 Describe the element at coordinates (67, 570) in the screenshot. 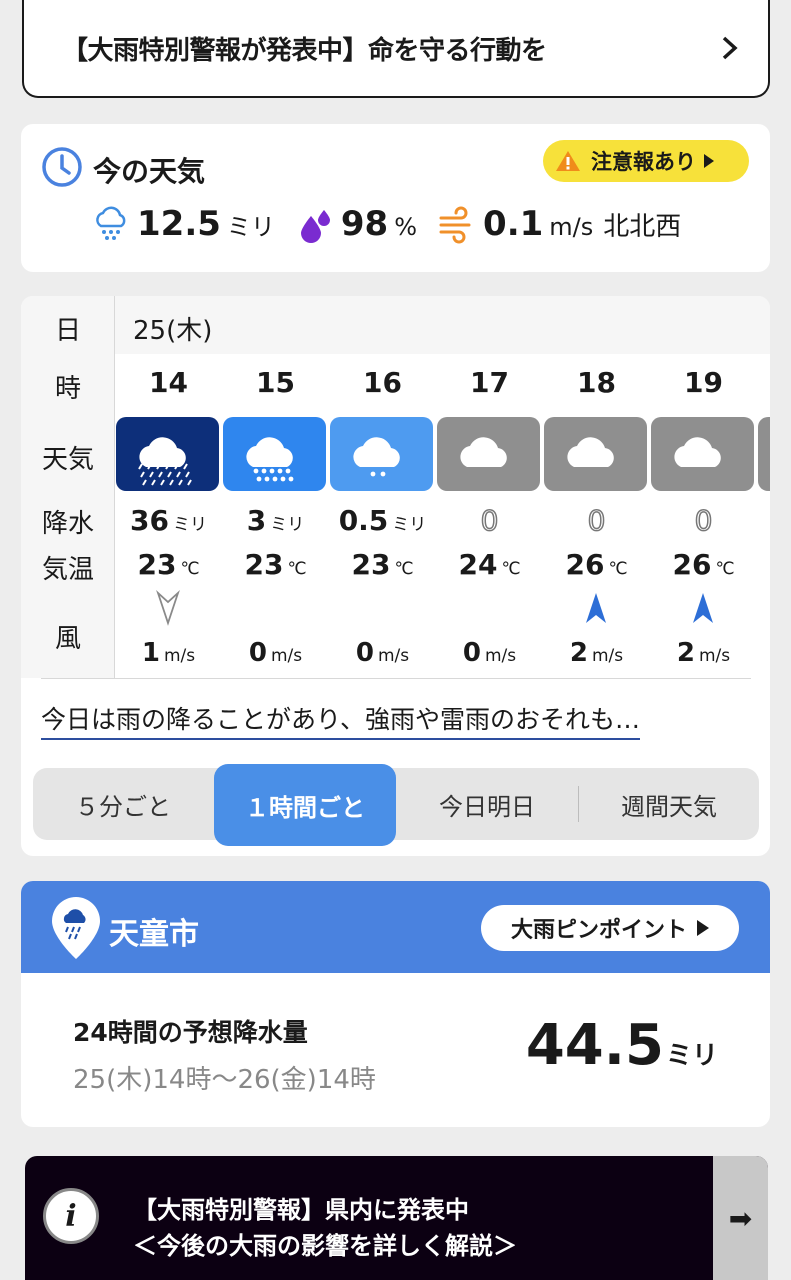

I see `row-label-temp: 気温` at that location.